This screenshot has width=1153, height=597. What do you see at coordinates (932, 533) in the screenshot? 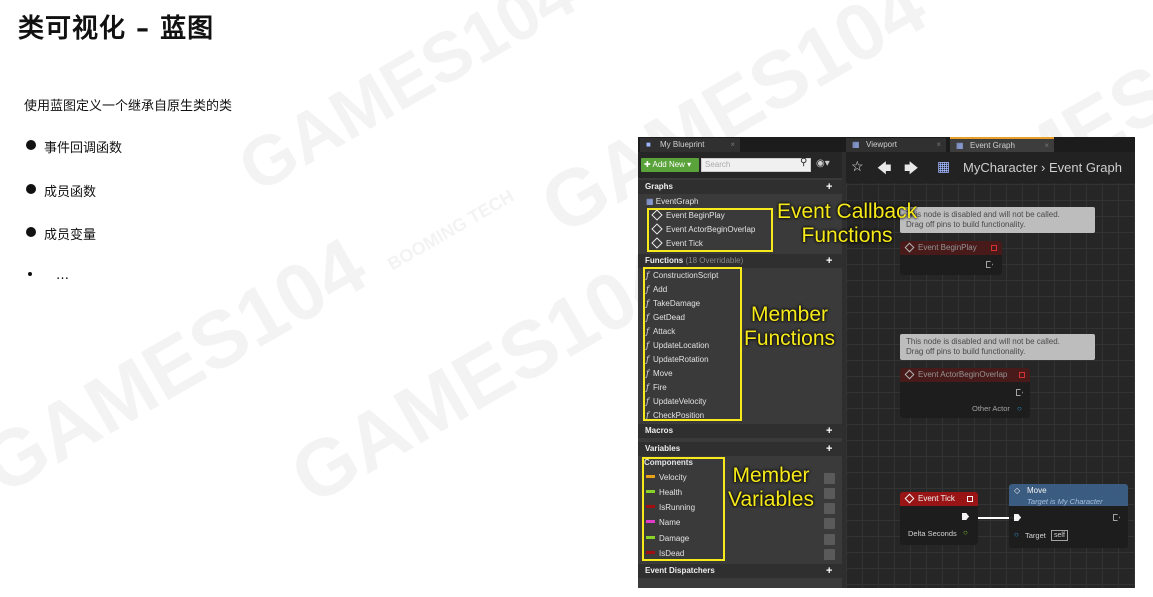
I see `pin-label: Delta Seconds` at bounding box center [932, 533].